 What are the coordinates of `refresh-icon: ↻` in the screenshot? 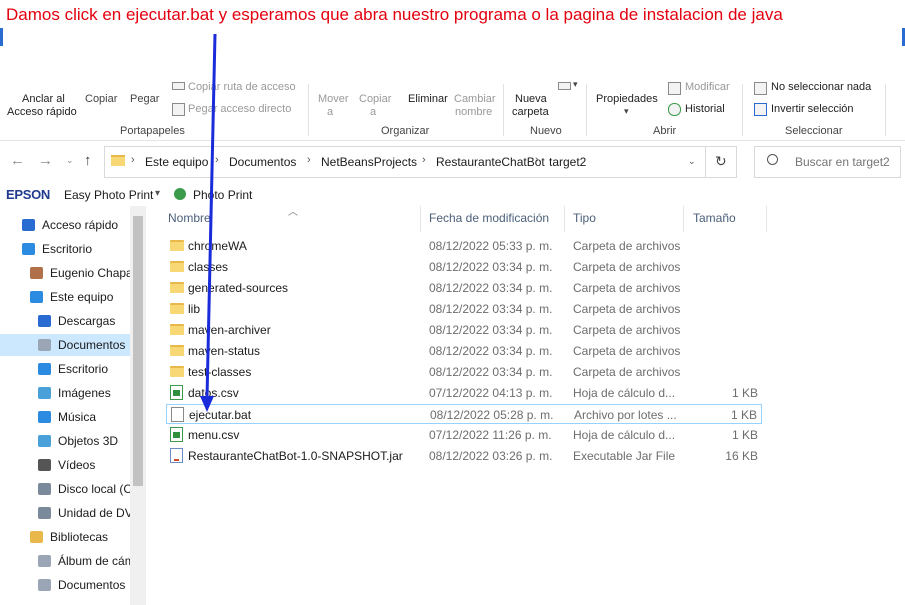 It's located at (721, 161).